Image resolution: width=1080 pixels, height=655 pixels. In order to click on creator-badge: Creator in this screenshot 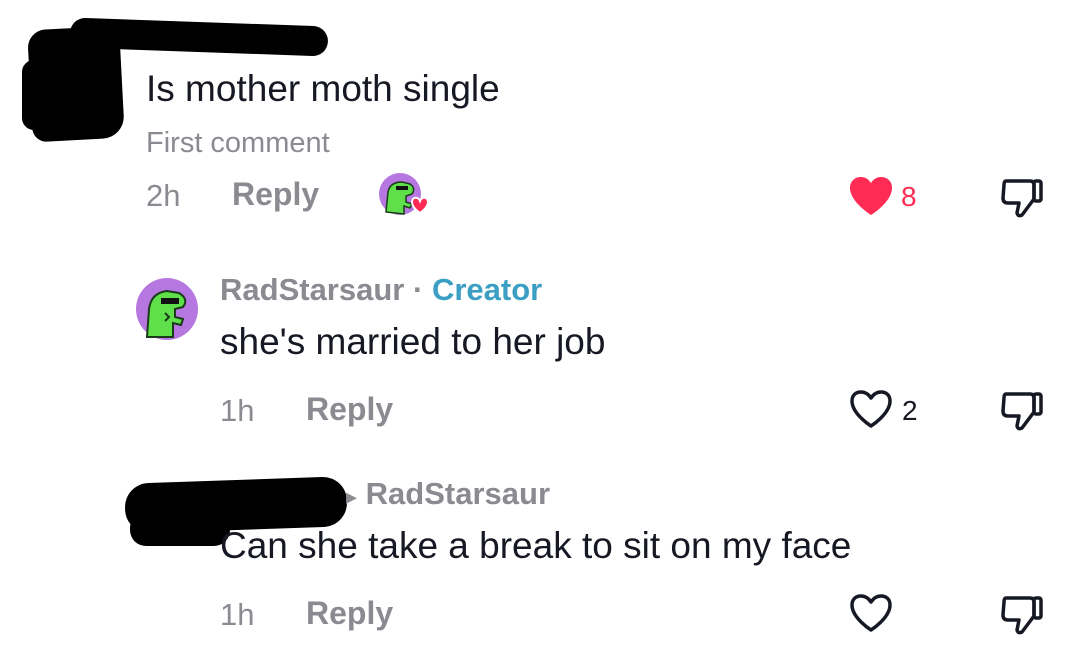, I will do `click(487, 289)`.